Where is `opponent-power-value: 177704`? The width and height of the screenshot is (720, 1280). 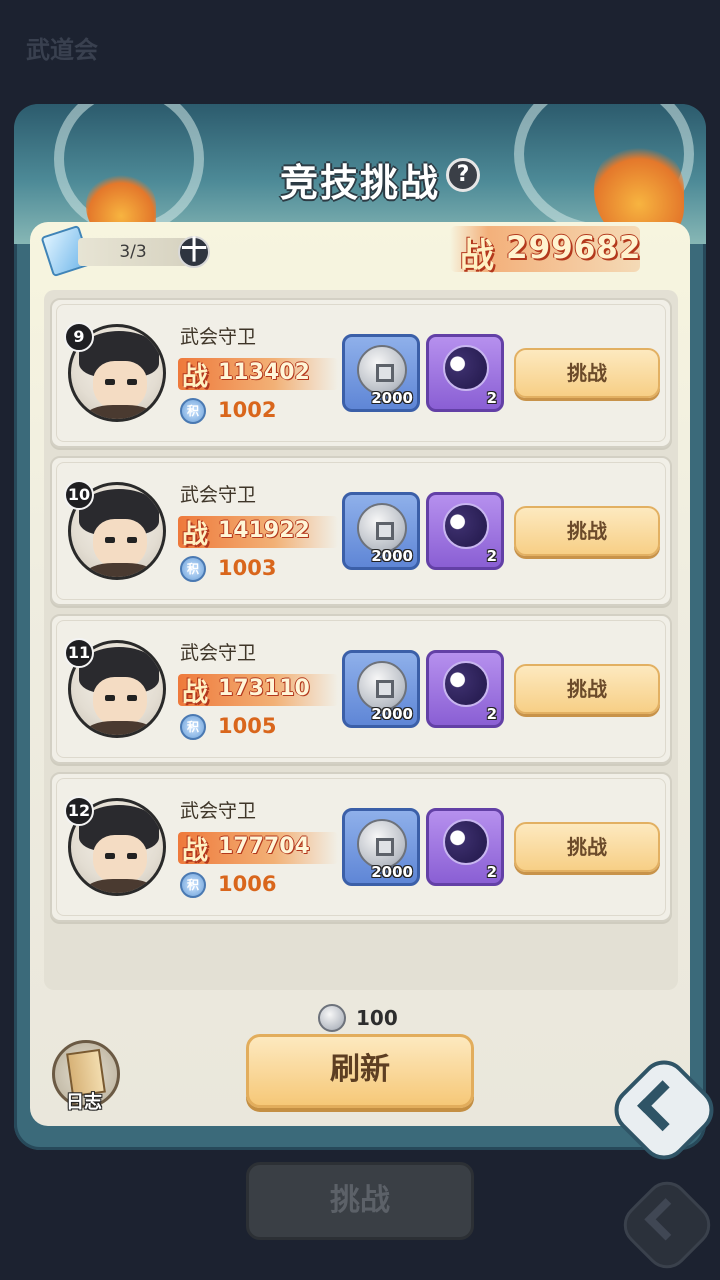 opponent-power-value: 177704 is located at coordinates (264, 846).